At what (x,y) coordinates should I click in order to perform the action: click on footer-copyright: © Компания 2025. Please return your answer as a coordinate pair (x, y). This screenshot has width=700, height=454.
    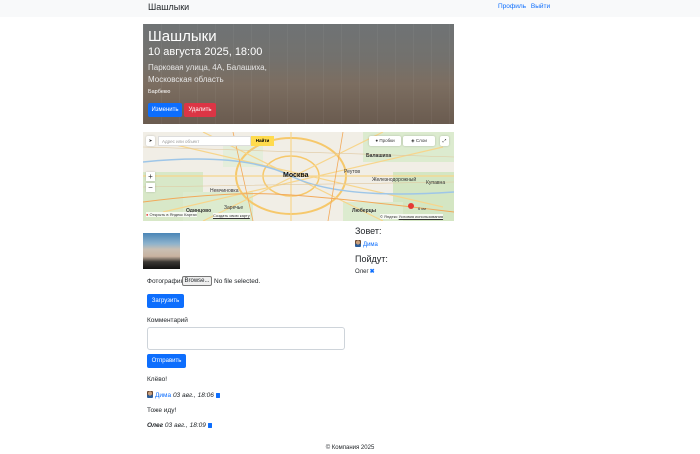
    Looking at the image, I should click on (350, 448).